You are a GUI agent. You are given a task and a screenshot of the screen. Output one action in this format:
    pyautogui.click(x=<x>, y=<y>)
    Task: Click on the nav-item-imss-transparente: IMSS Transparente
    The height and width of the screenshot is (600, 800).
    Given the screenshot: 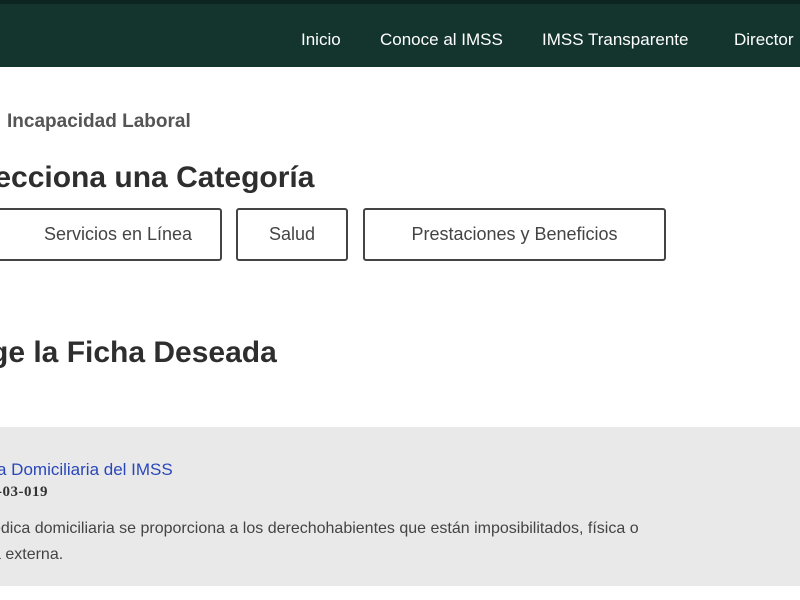 What is the action you would take?
    pyautogui.click(x=615, y=40)
    